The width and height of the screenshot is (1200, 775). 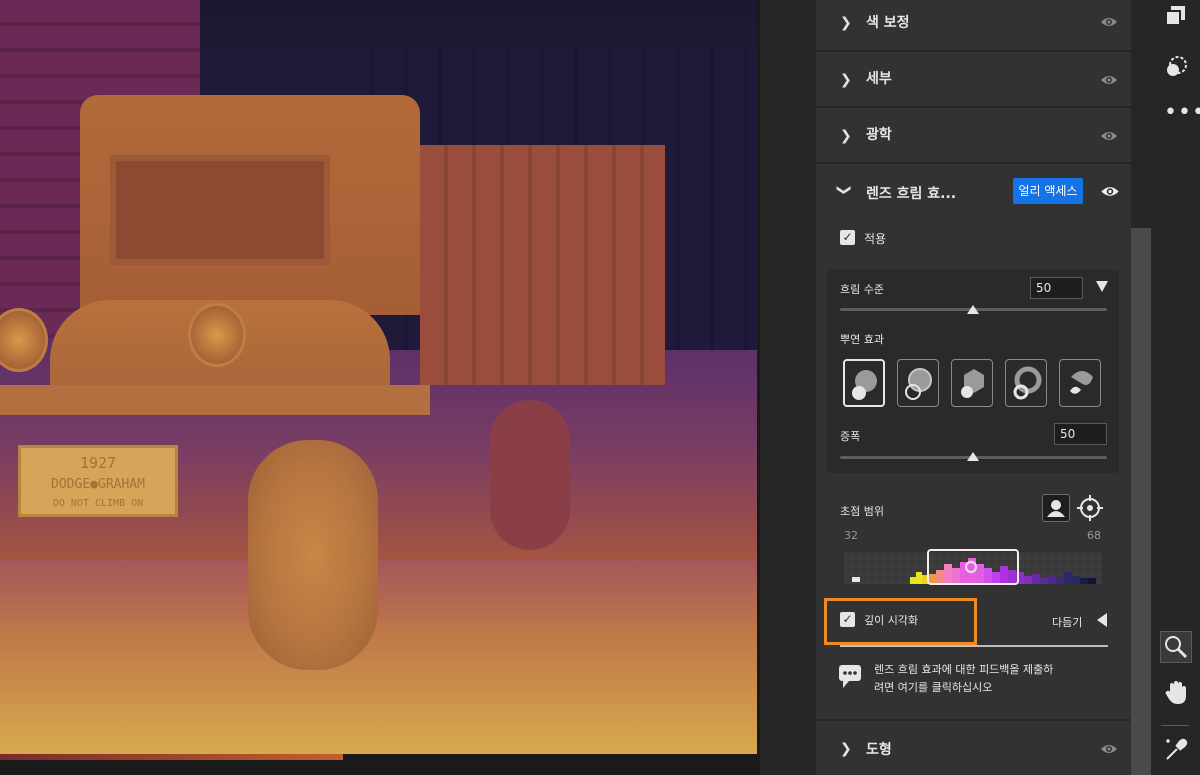 I want to click on feedback-link: 렌즈 흐림 효과에 대한 피드백을 제출하 려면 여기를 클릭하십시오, so click(x=963, y=679).